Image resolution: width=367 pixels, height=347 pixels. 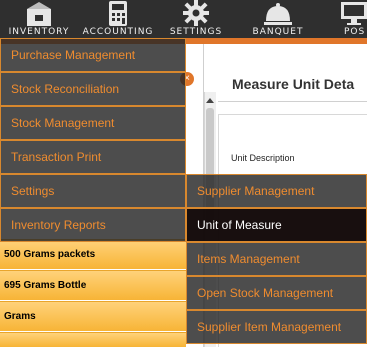 I want to click on nav-item-inventory: INVENTORY, so click(x=39, y=19).